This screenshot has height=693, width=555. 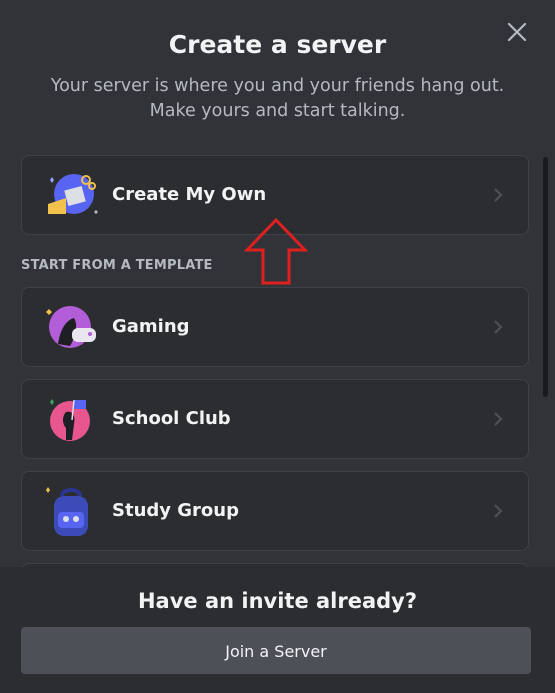 I want to click on footer-title: Have an invite already?, so click(x=277, y=601).